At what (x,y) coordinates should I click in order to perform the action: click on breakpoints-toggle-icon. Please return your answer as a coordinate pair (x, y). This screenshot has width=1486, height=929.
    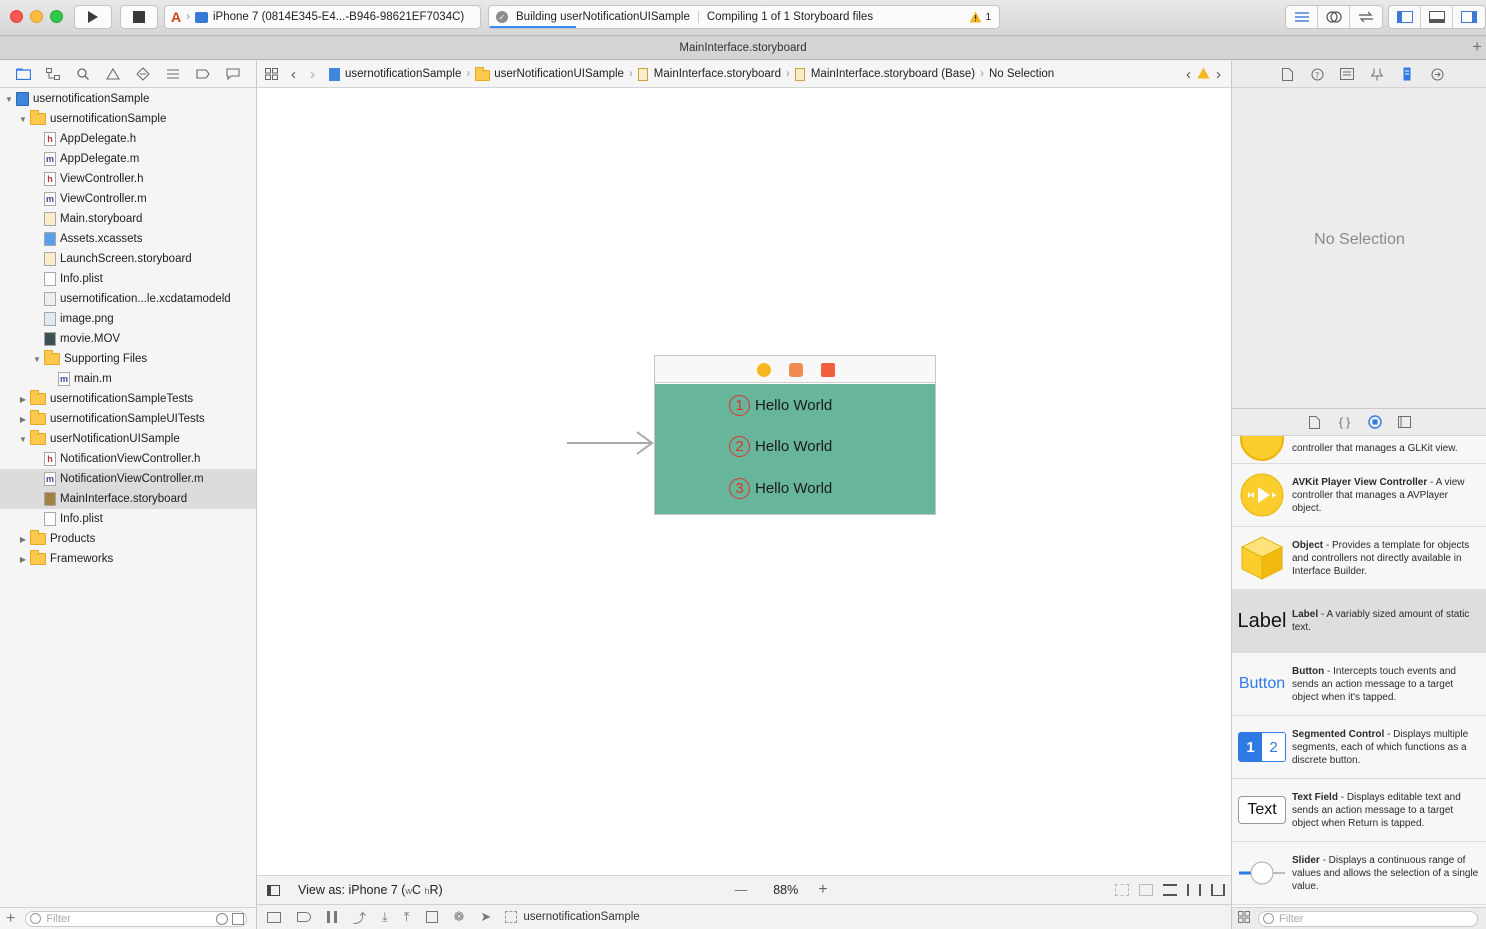
    Looking at the image, I should click on (304, 917).